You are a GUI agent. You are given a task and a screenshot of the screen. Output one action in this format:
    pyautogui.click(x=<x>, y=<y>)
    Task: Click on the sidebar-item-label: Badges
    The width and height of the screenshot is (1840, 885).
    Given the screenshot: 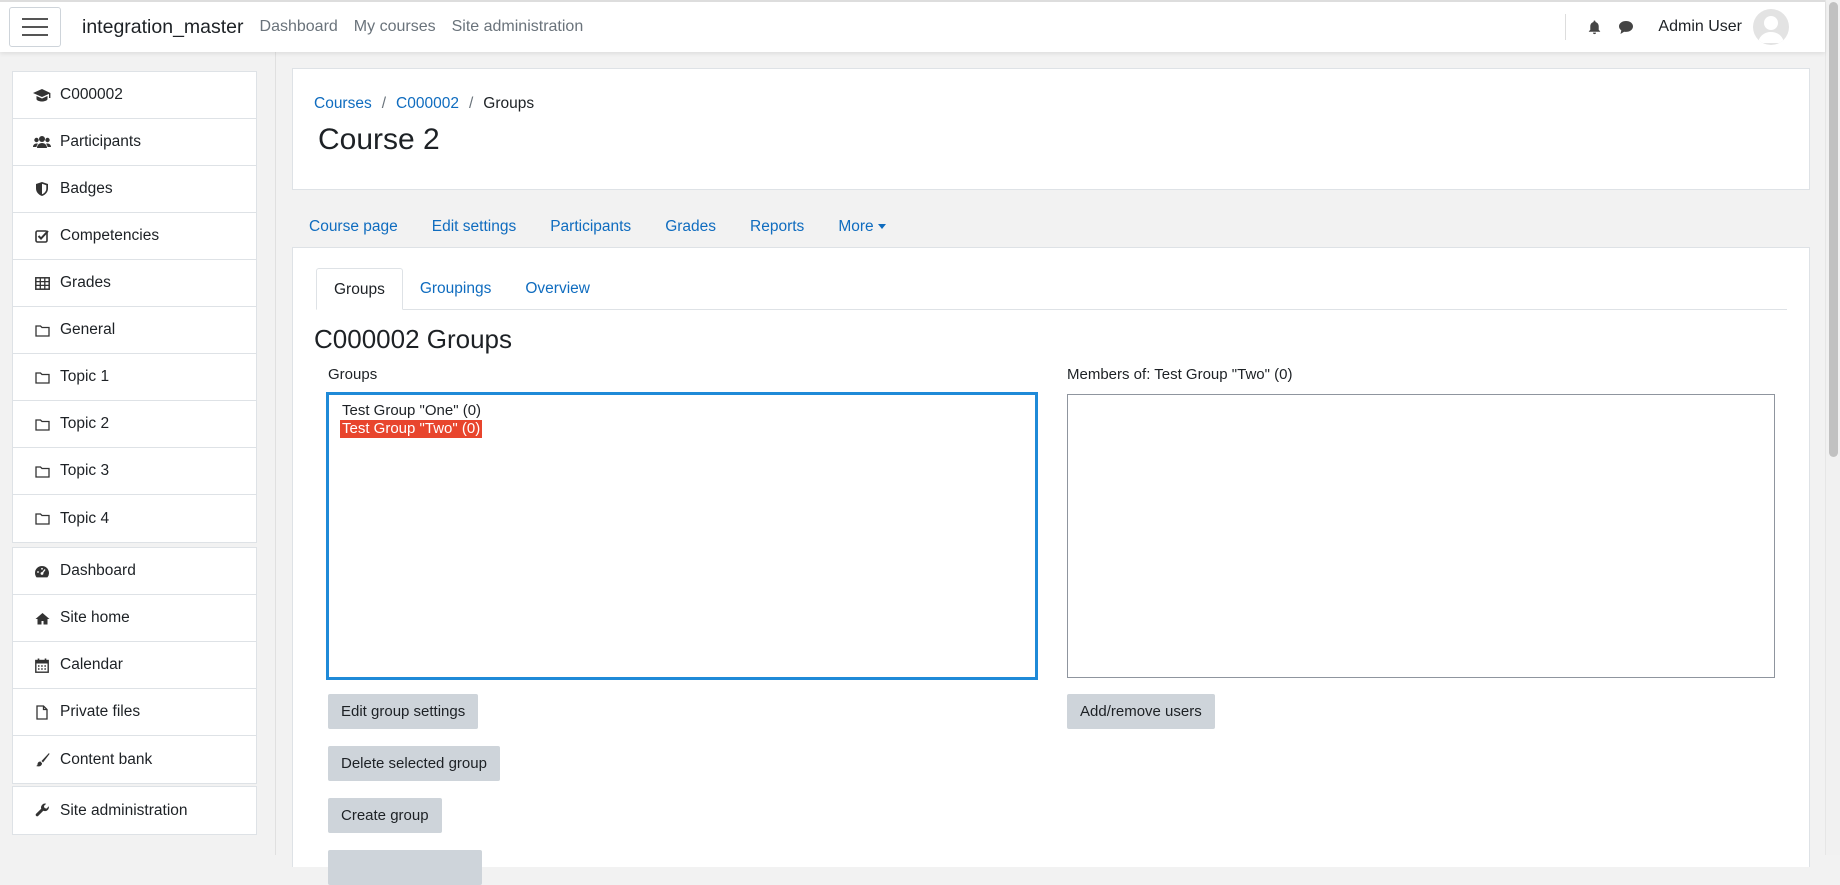 What is the action you would take?
    pyautogui.click(x=86, y=188)
    